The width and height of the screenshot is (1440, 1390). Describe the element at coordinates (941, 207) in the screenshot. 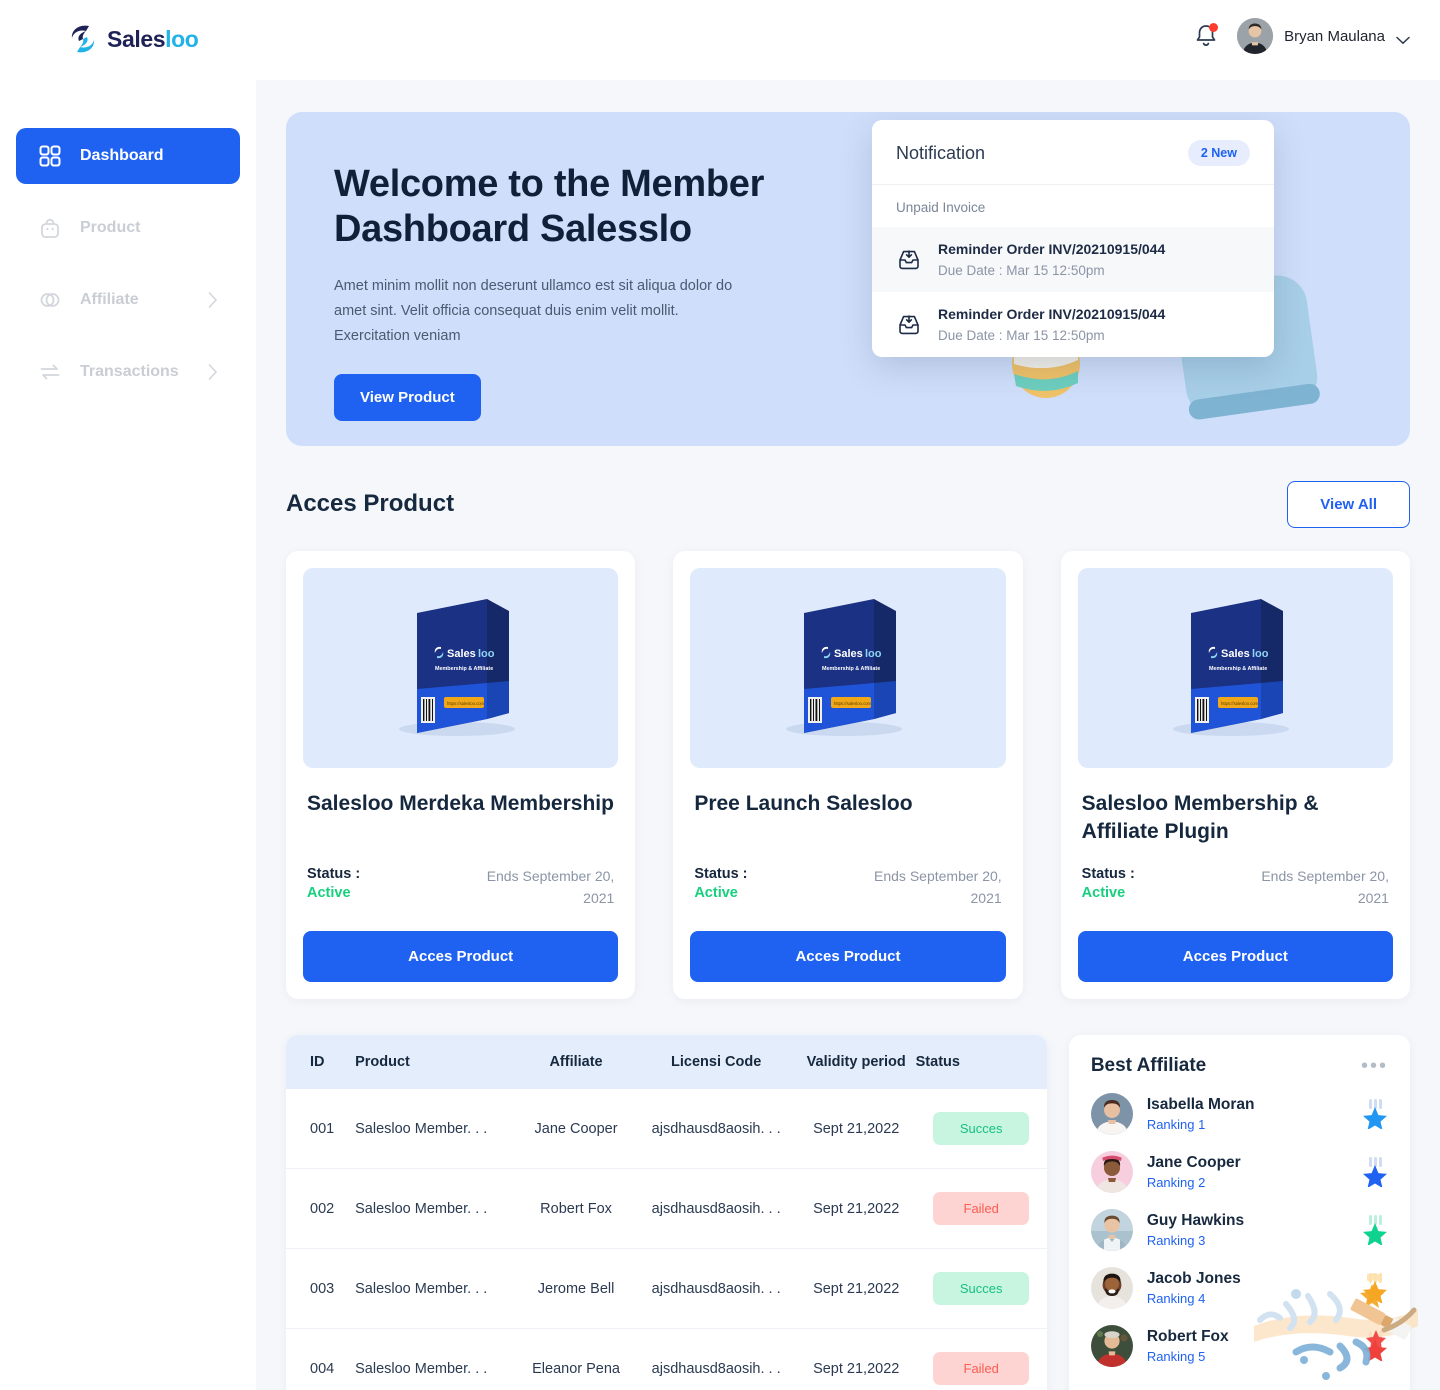

I see `notification-group-label: Unpaid Invoice` at that location.